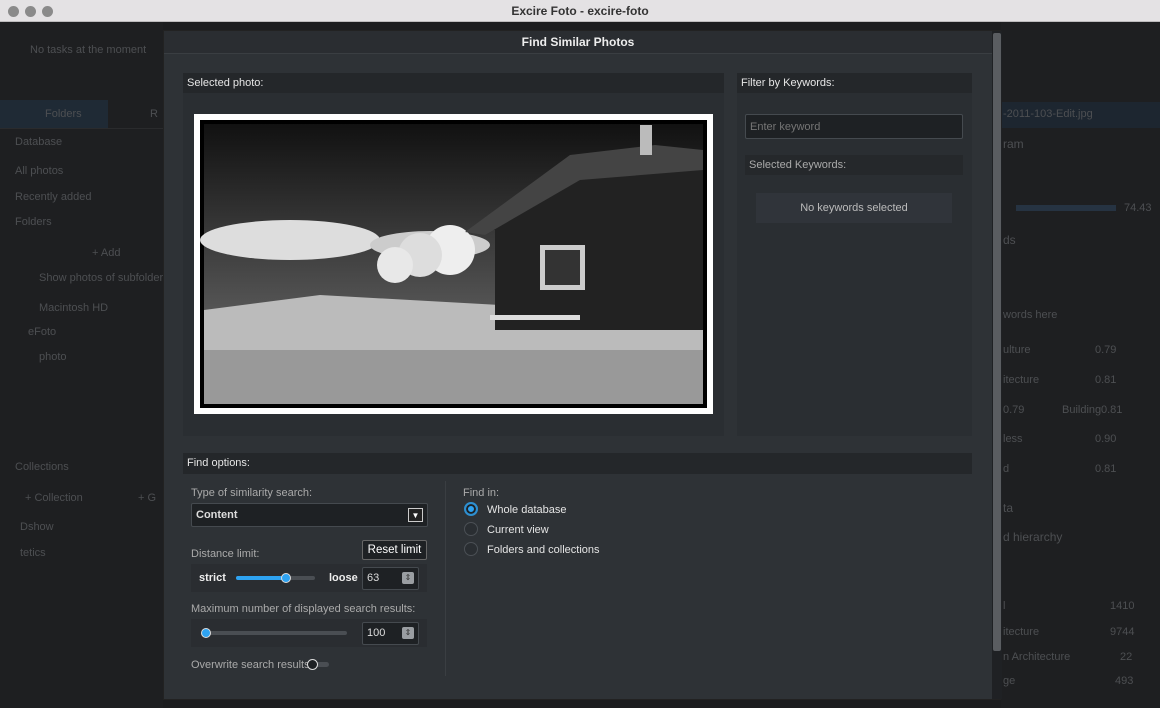 This screenshot has height=708, width=1160. I want to click on find-in-label: Find in:, so click(481, 493).